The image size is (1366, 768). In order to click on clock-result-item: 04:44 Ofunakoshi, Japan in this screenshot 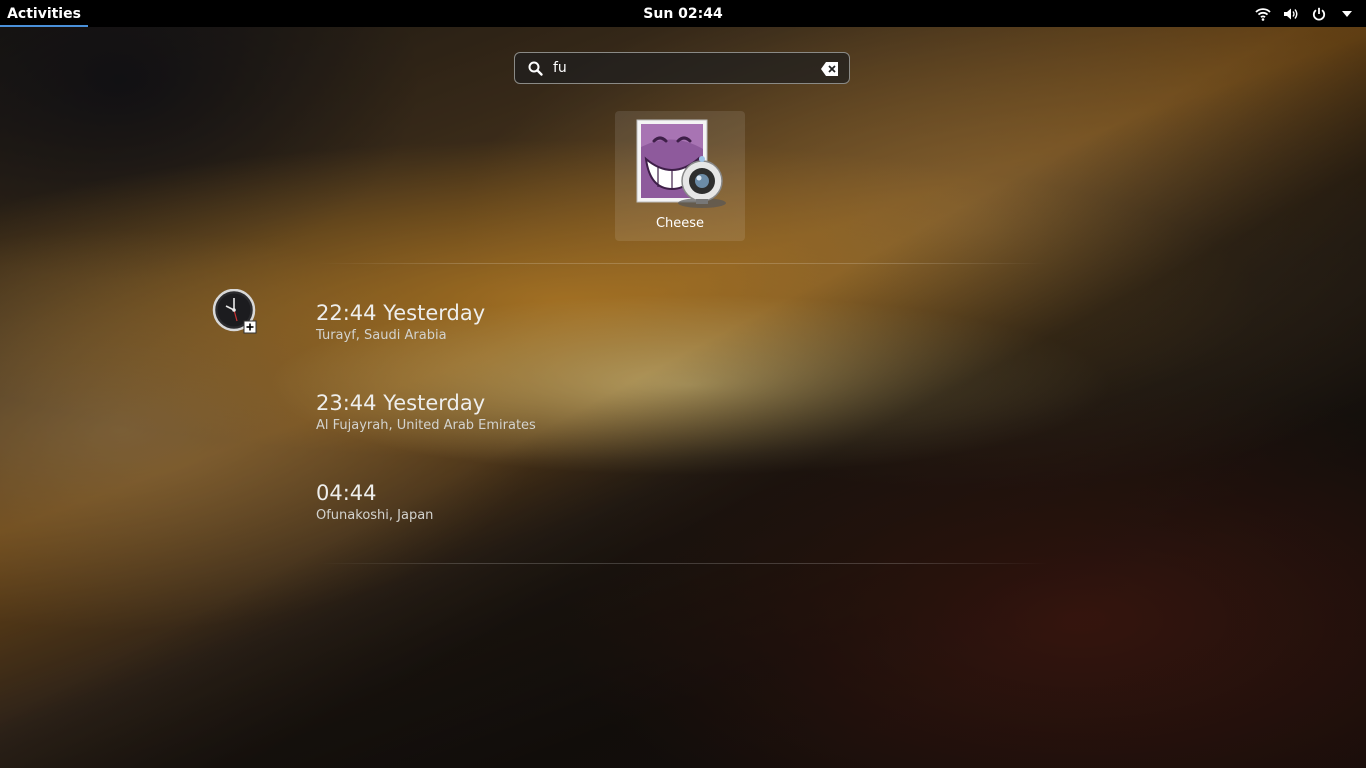, I will do `click(374, 502)`.